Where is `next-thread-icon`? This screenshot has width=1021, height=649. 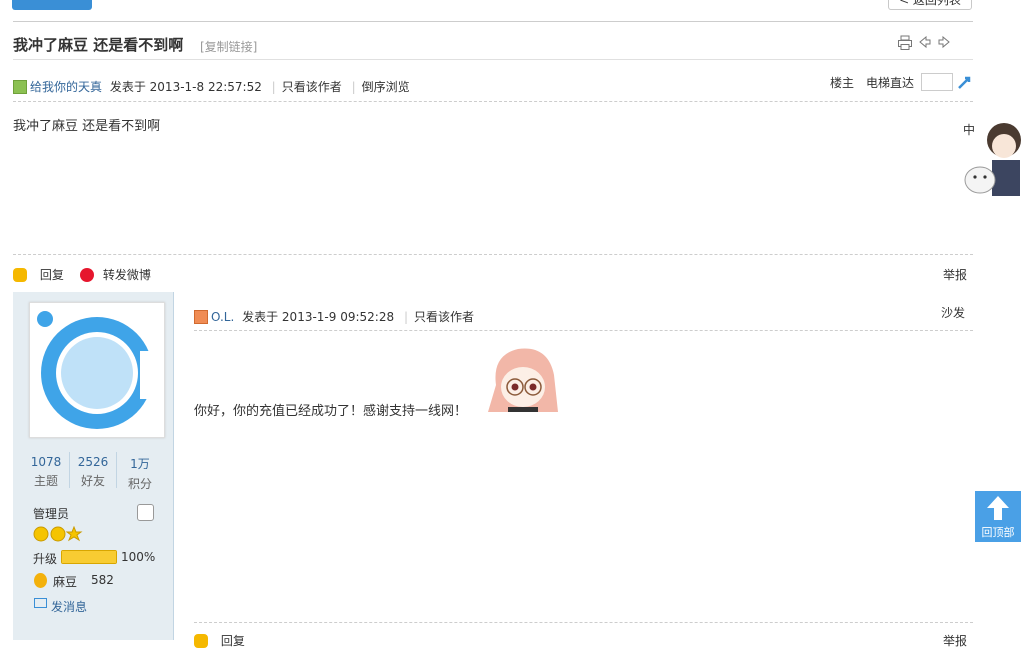
next-thread-icon is located at coordinates (944, 43).